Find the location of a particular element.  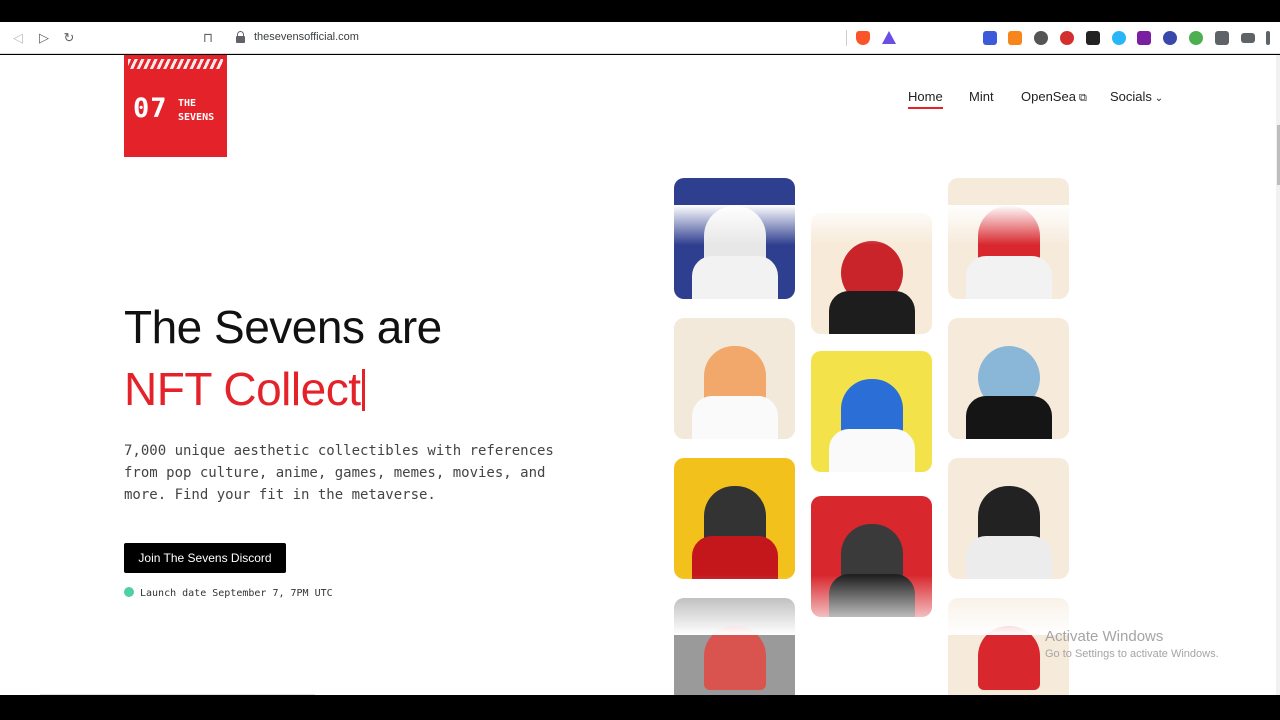

launch-text: Launch date September 7, 7PM UTC is located at coordinates (236, 593).